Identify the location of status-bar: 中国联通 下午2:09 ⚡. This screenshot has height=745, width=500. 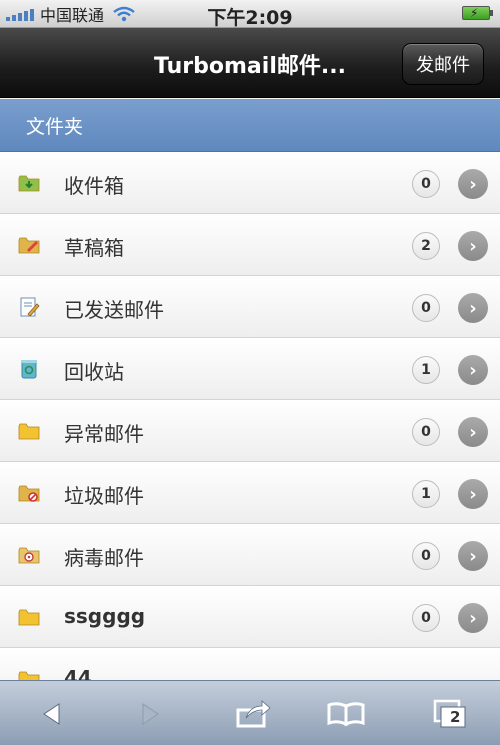
(250, 14).